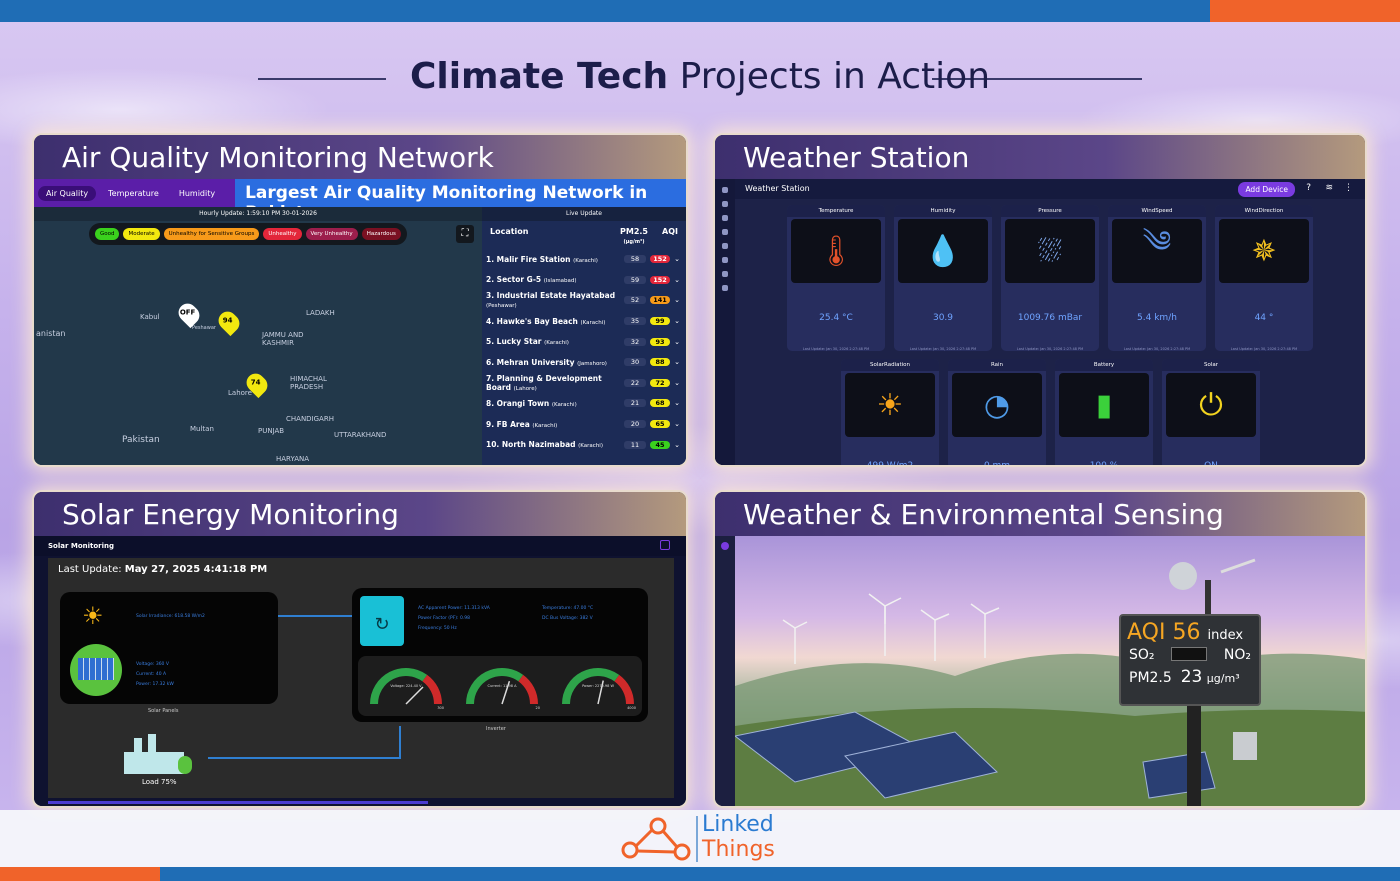  What do you see at coordinates (282, 234) in the screenshot?
I see `legend-item: Unhealthy` at bounding box center [282, 234].